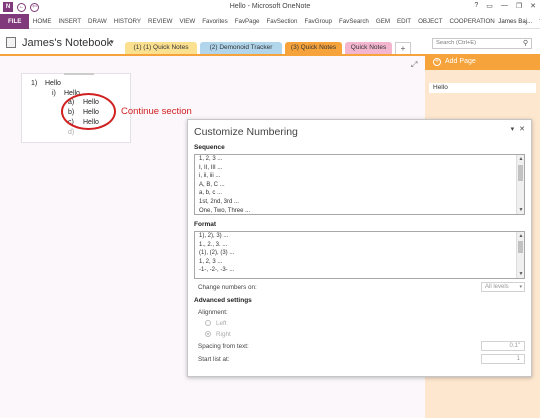 Image resolution: width=540 pixels, height=418 pixels. What do you see at coordinates (53, 83) in the screenshot?
I see `list-text: Hello` at bounding box center [53, 83].